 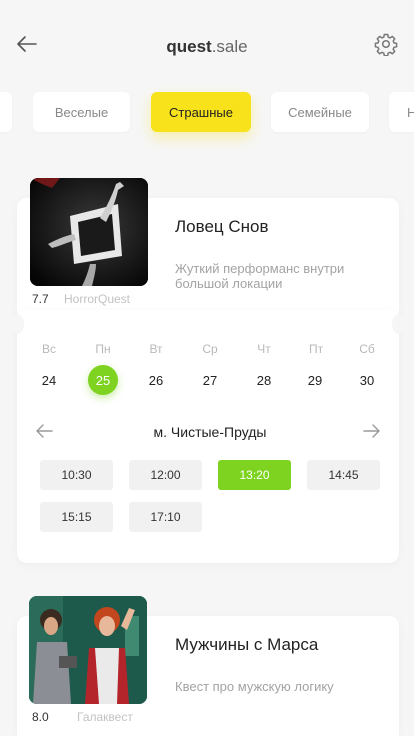 I want to click on location-next-button, so click(x=372, y=431).